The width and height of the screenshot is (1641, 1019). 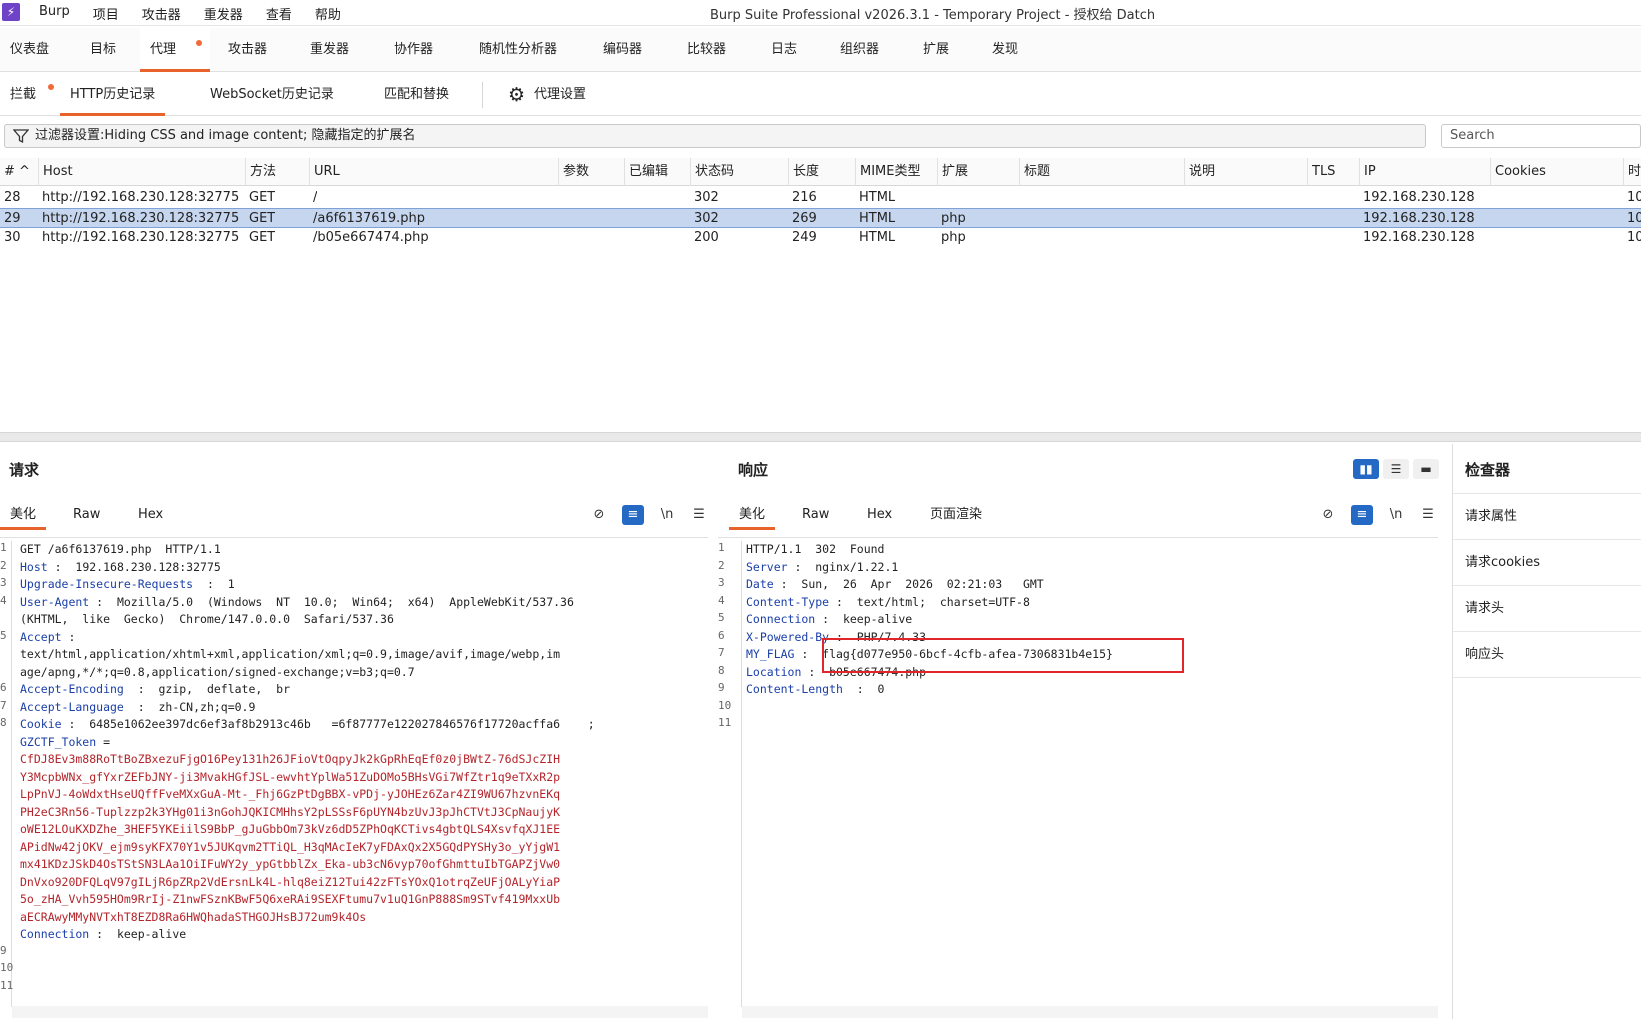 What do you see at coordinates (279, 13) in the screenshot?
I see `menu-view: 查看` at bounding box center [279, 13].